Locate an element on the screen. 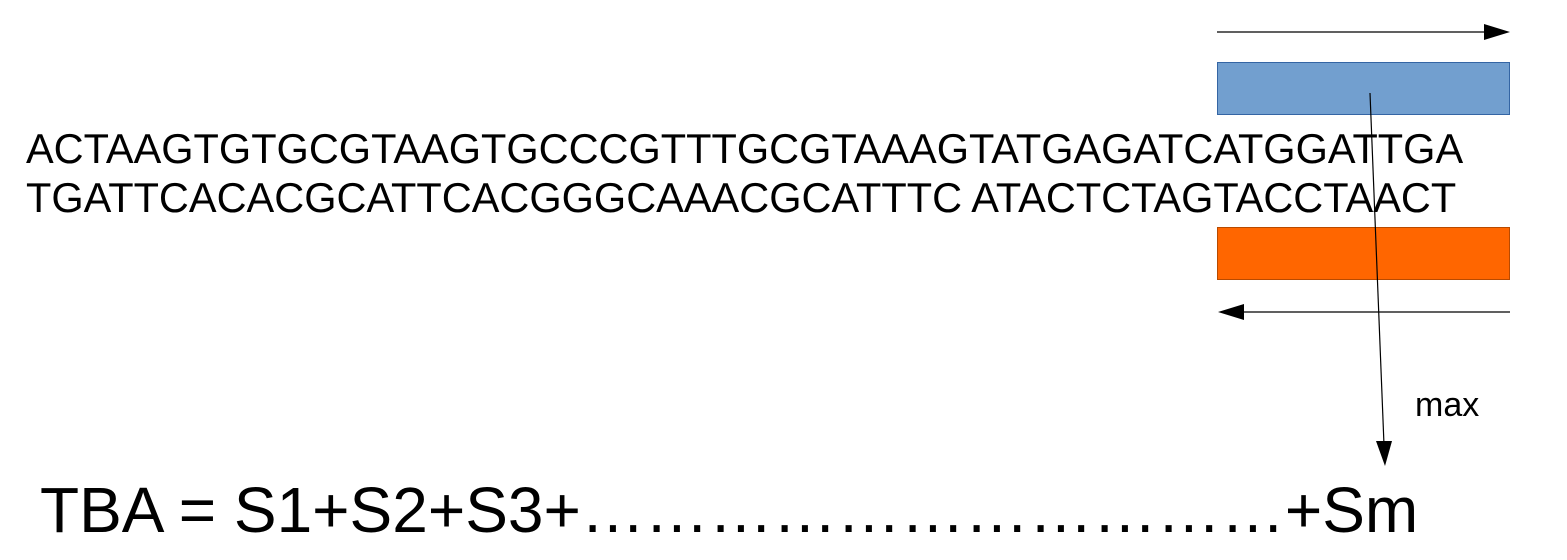 Image resolution: width=1567 pixels, height=560 pixels. tba-formula: TBA = S1+S2+S3+……………………………+Sm is located at coordinates (729, 510).